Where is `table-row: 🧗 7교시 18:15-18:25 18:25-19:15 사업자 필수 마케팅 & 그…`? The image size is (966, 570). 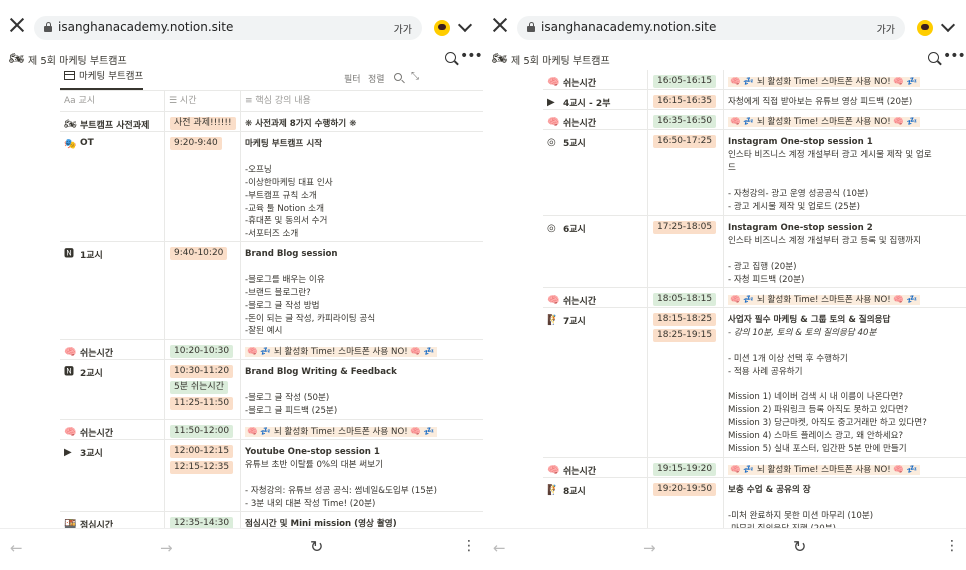
table-row: 🧗 7교시 18:15-18:25 18:25-19:15 사업자 필수 마케팅 & 그… is located at coordinates (754, 383).